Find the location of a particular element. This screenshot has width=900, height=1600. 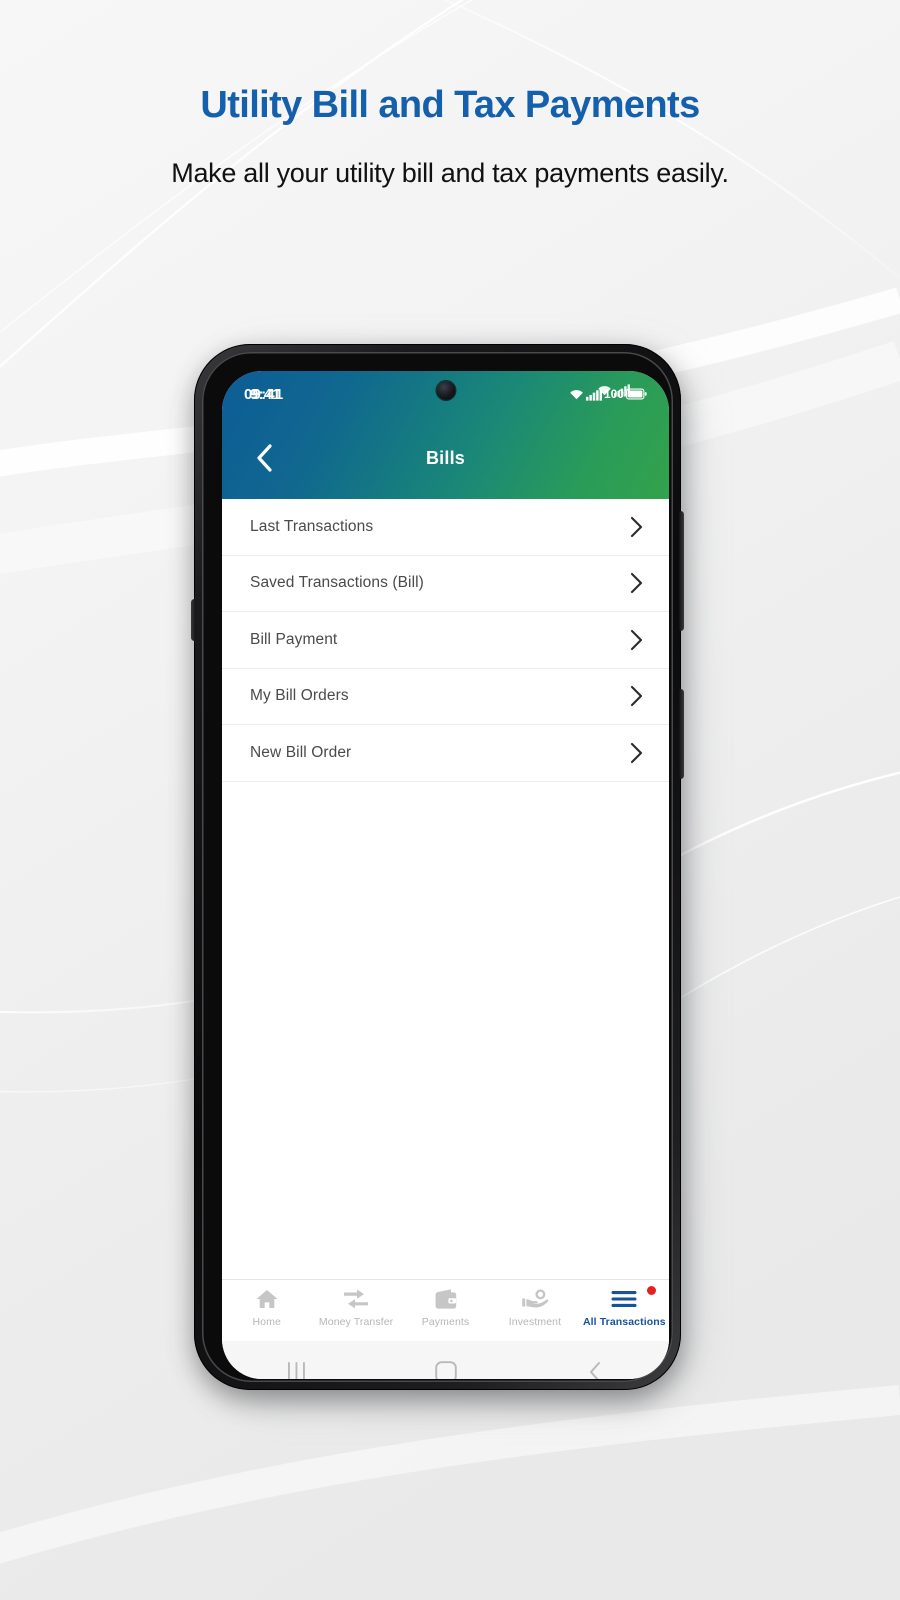

volume-button is located at coordinates (681, 571).